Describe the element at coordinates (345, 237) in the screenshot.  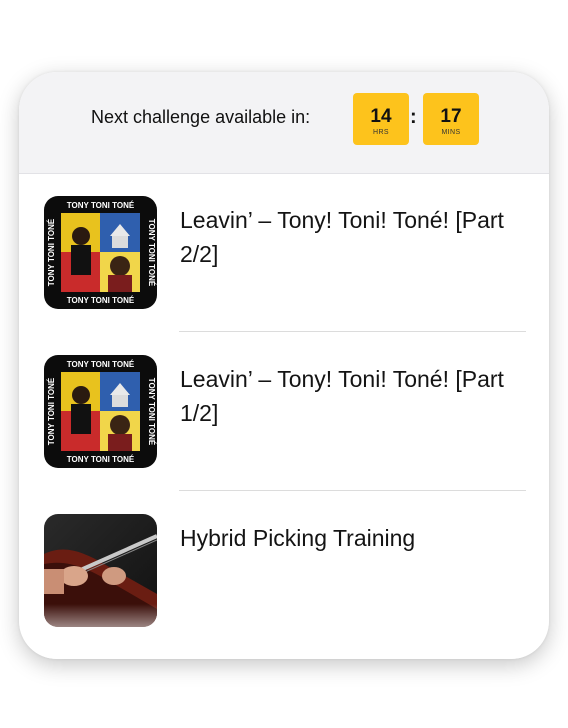
I see `lesson-title: Leavin’ – Tony! Toni! Toné! [Part 2/2]` at that location.